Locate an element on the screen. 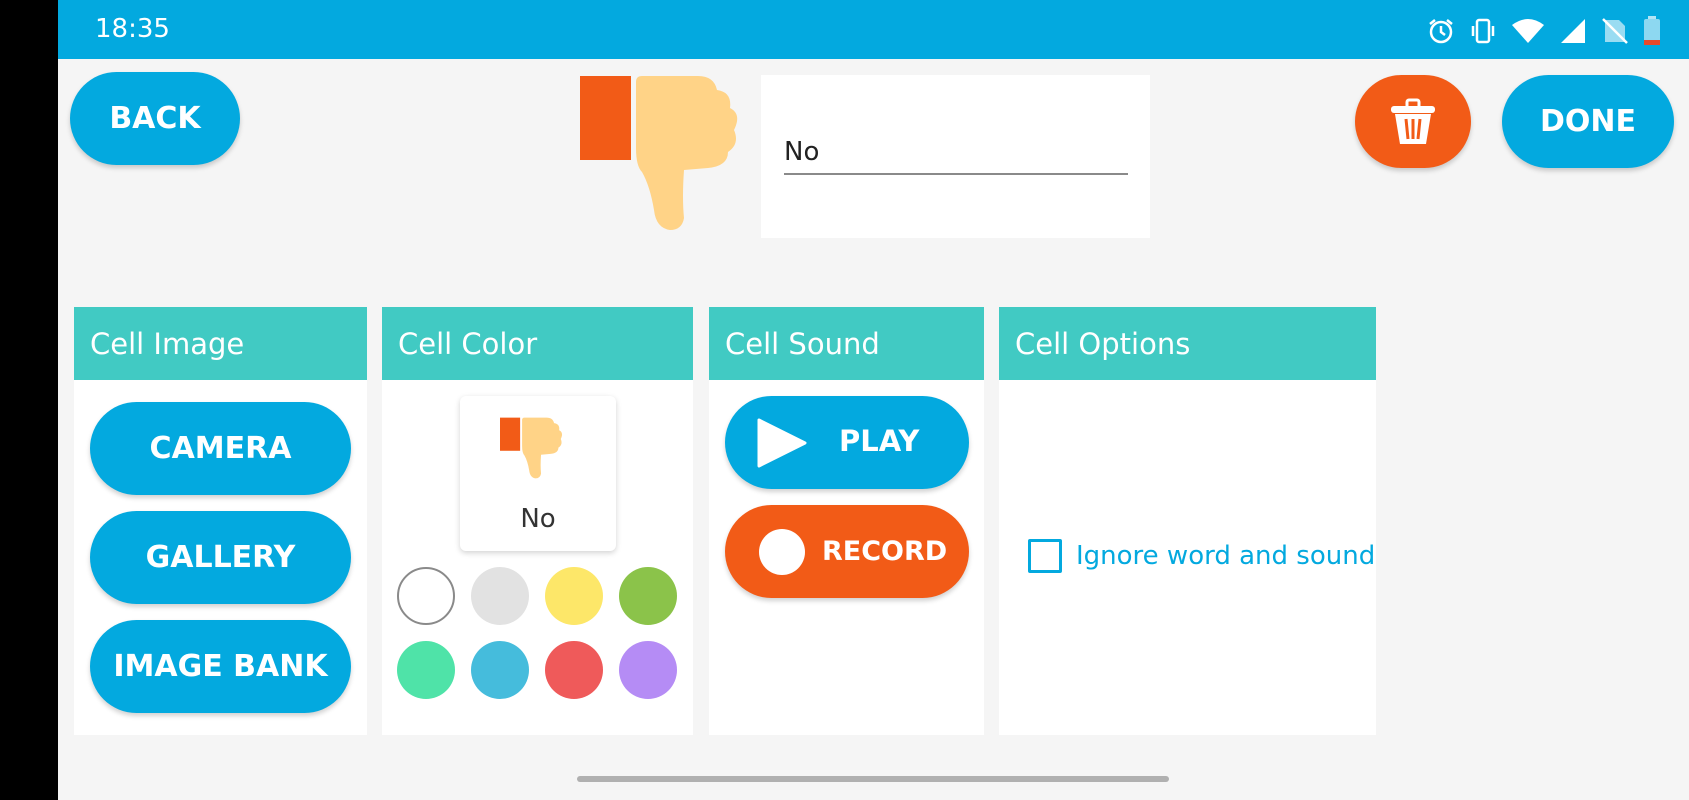  word-input is located at coordinates (956, 156).